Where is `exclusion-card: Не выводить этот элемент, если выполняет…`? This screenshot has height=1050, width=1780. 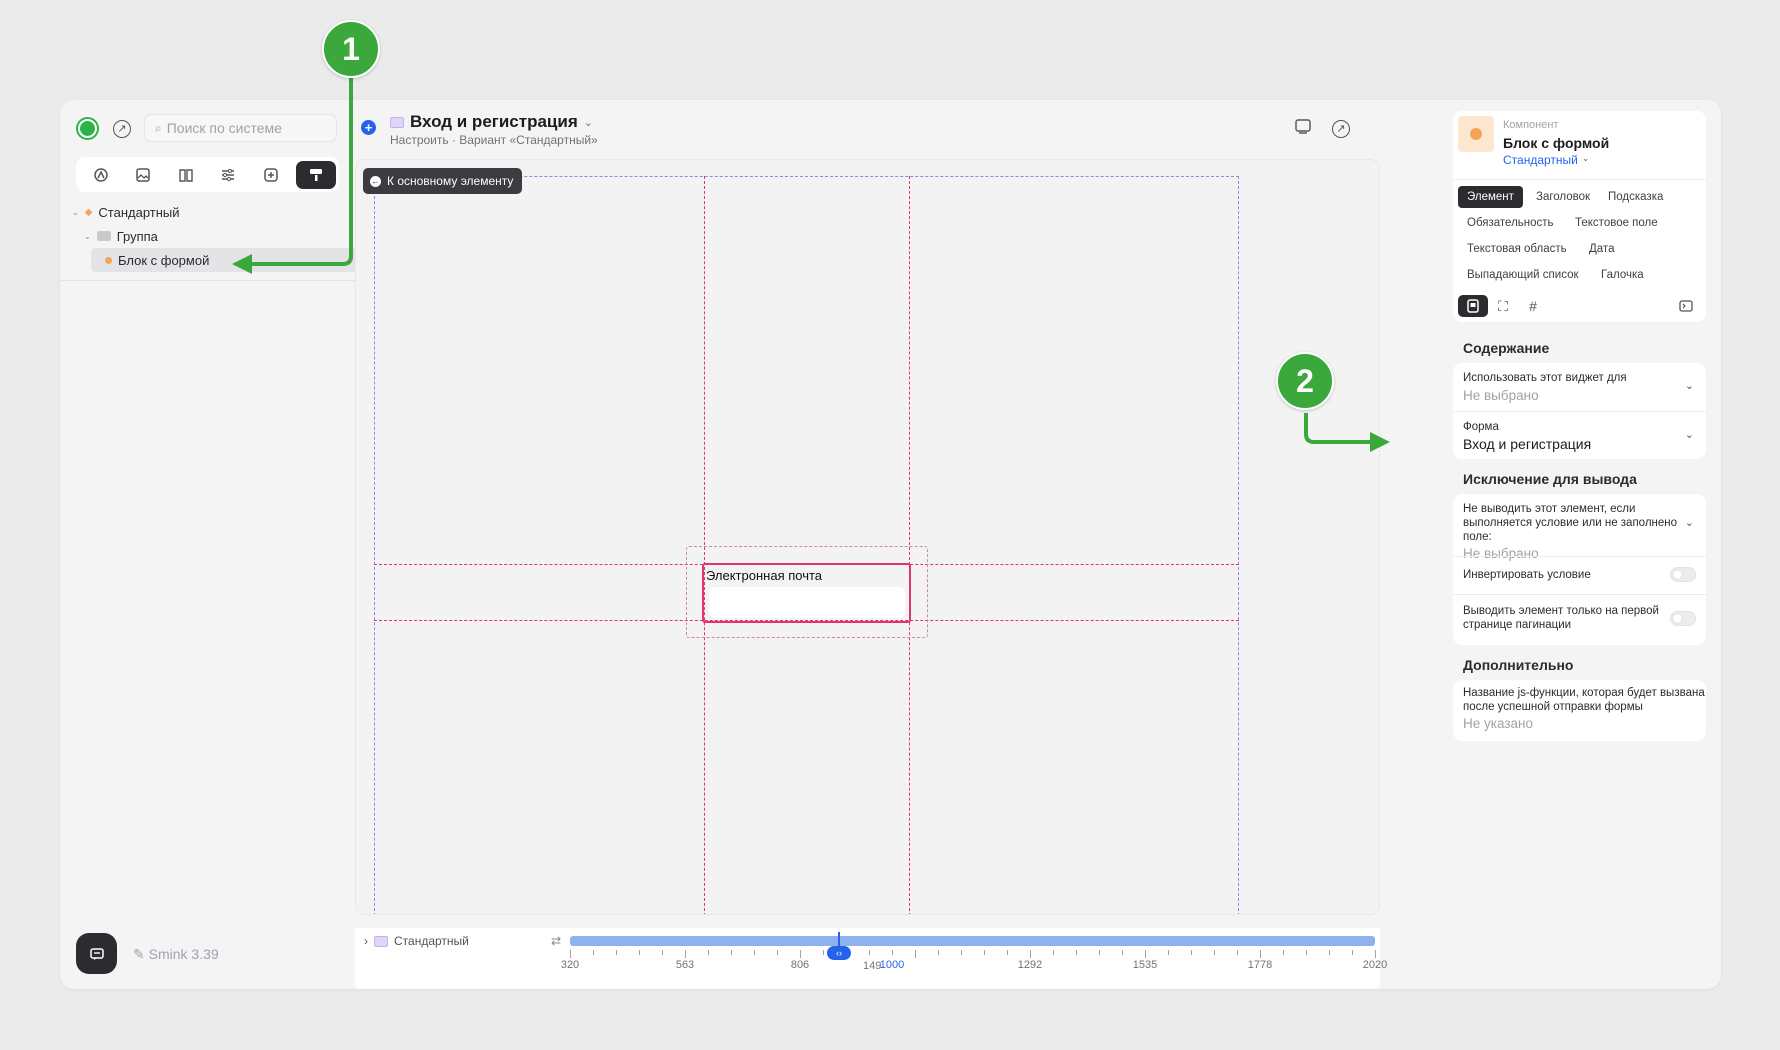
exclusion-card: Не выводить этот элемент, если выполняет… is located at coordinates (1579, 569).